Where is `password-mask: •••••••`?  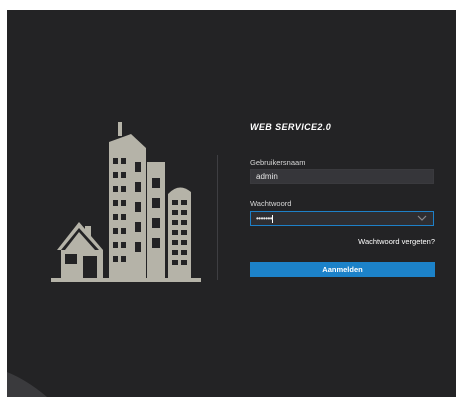
password-mask: ••••••• is located at coordinates (264, 218).